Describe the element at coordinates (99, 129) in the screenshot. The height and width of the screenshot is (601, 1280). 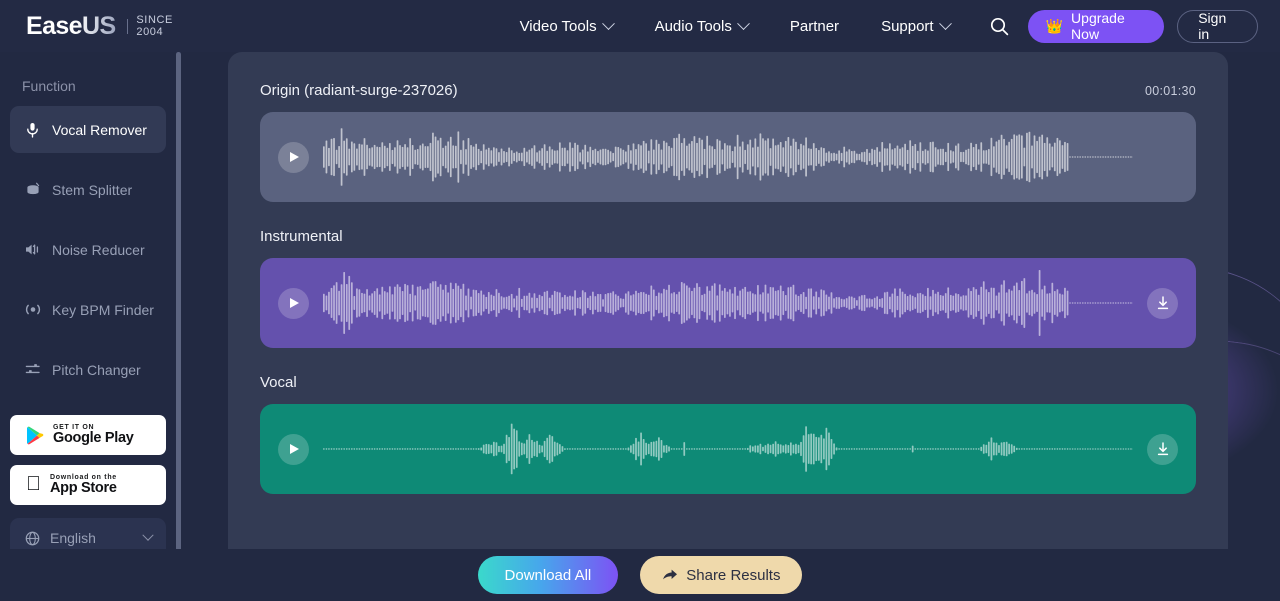
I see `sidebar-label-vocal-remover: Vocal Remover` at that location.